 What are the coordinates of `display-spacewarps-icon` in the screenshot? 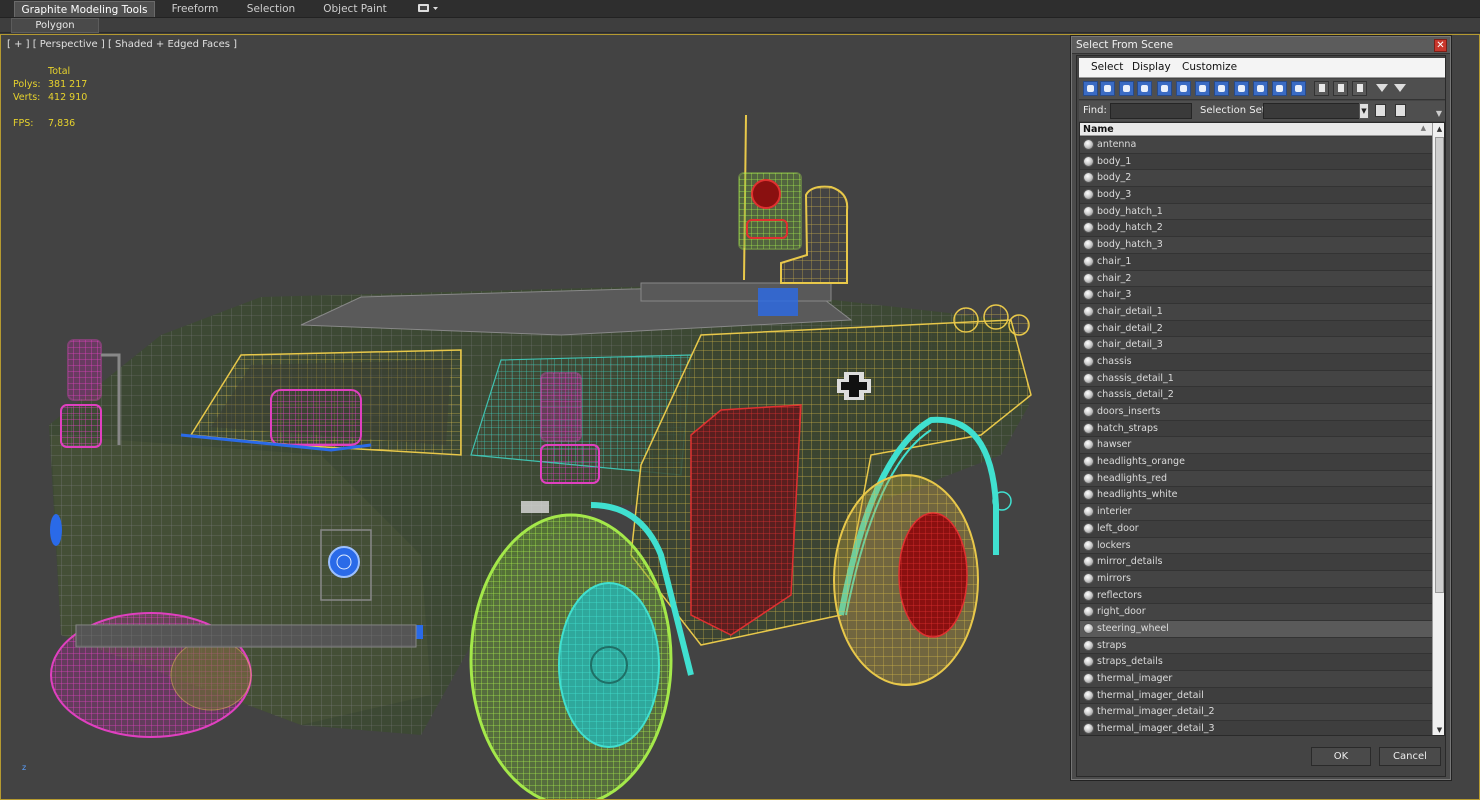 It's located at (1183, 88).